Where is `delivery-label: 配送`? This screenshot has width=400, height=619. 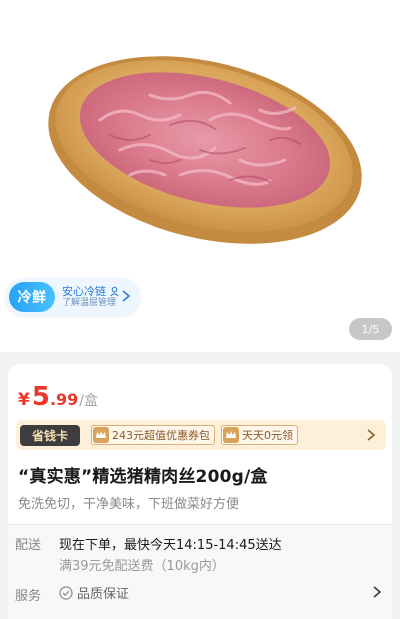
delivery-label: 配送 is located at coordinates (28, 545).